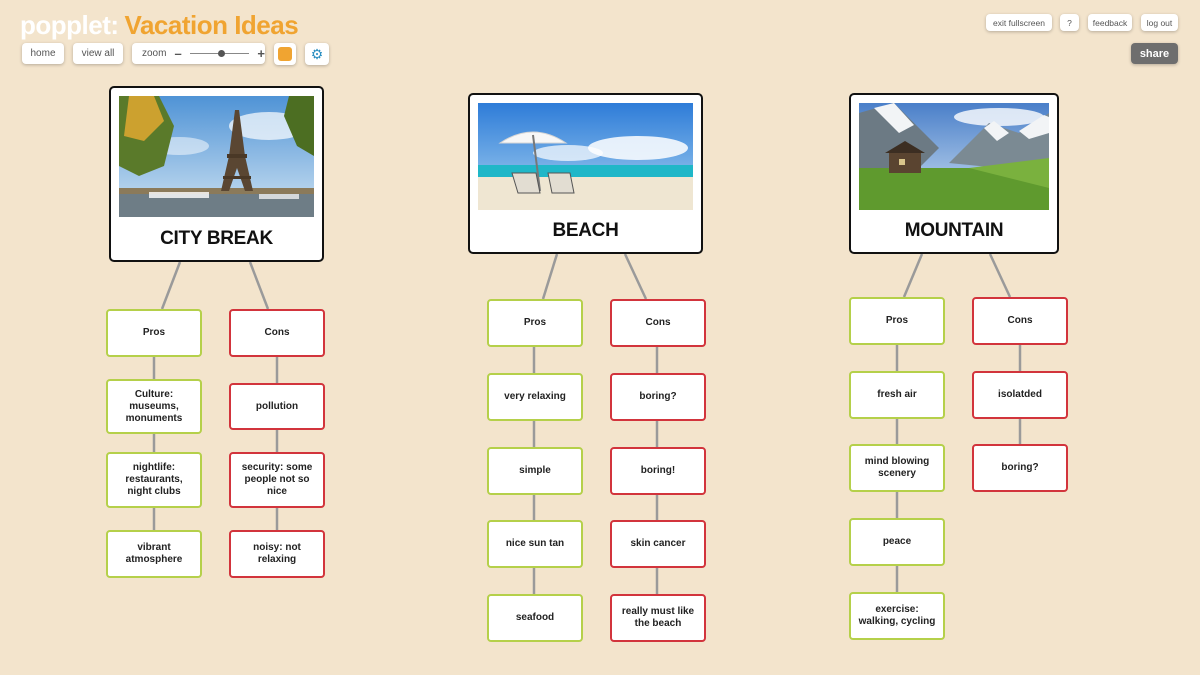 The height and width of the screenshot is (675, 1200). I want to click on mountain-photo, so click(954, 156).